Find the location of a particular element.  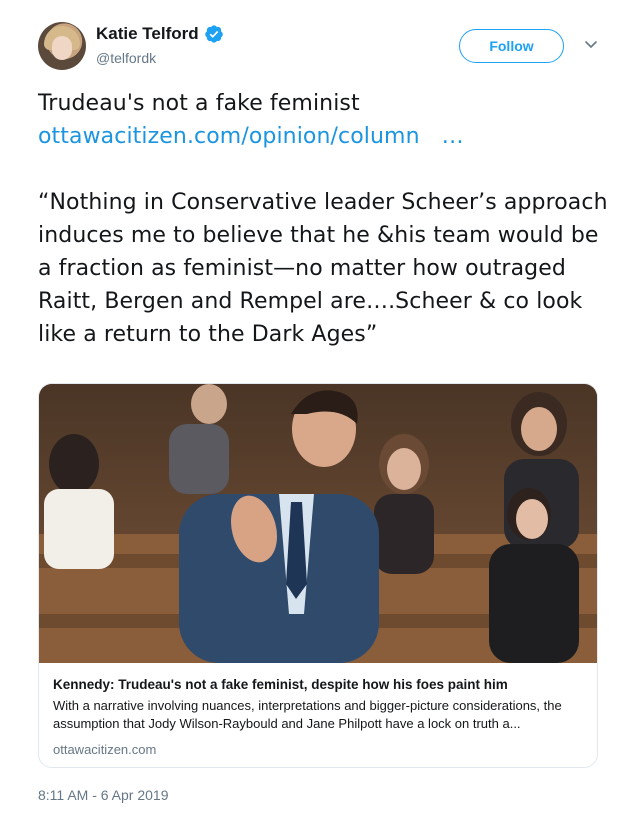

card-domain: ottawacitizen.com is located at coordinates (105, 749).